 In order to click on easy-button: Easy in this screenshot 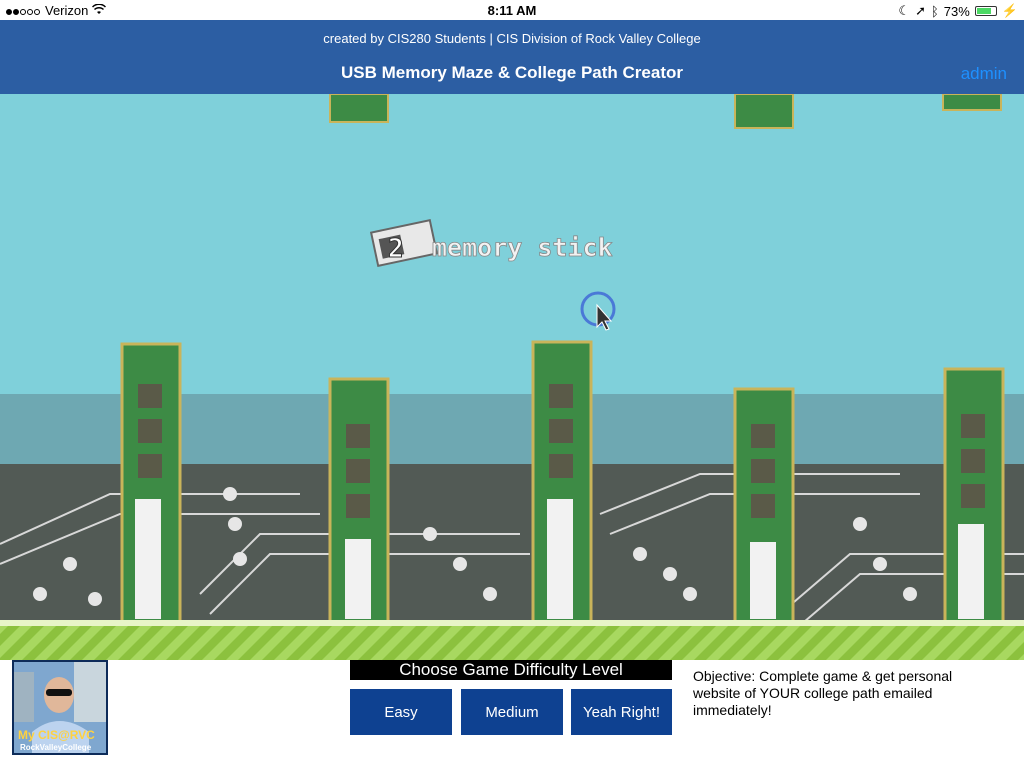, I will do `click(401, 712)`.